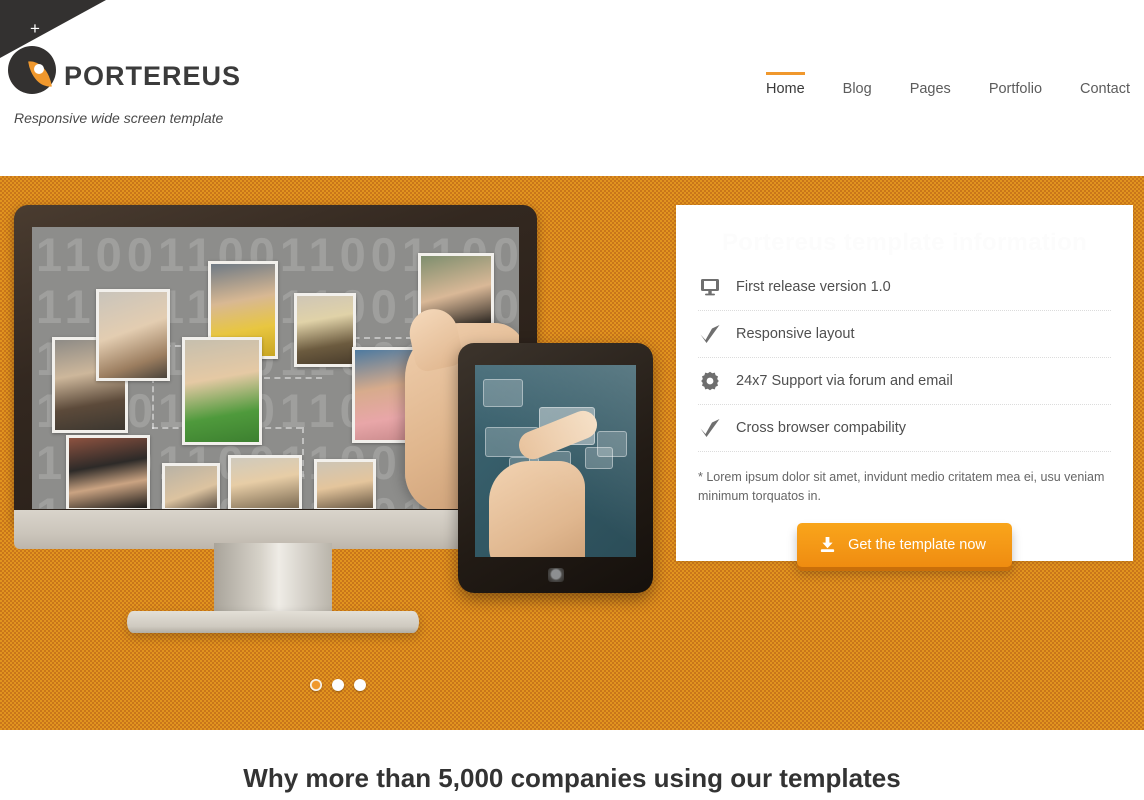  Describe the element at coordinates (930, 88) in the screenshot. I see `nav-item-pages: Pages` at that location.